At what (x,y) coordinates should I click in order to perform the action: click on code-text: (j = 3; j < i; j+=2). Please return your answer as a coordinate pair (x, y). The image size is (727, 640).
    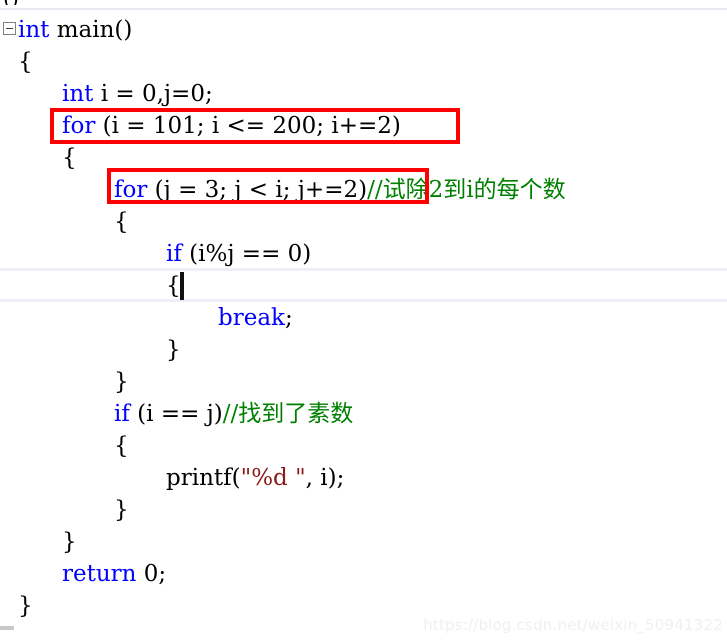
    Looking at the image, I should click on (257, 190).